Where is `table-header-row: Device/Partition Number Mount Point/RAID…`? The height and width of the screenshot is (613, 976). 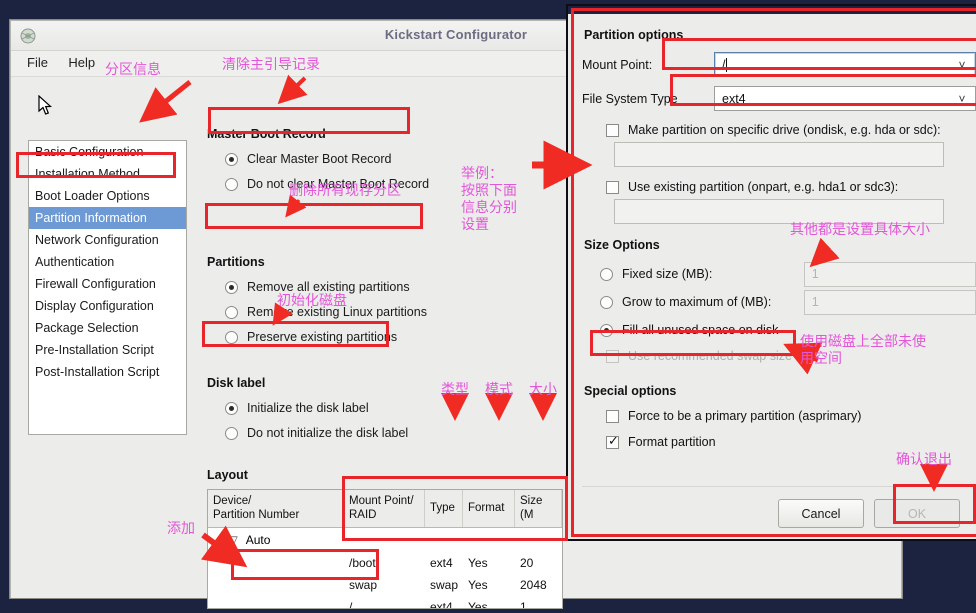 table-header-row: Device/Partition Number Mount Point/RAID… is located at coordinates (385, 509).